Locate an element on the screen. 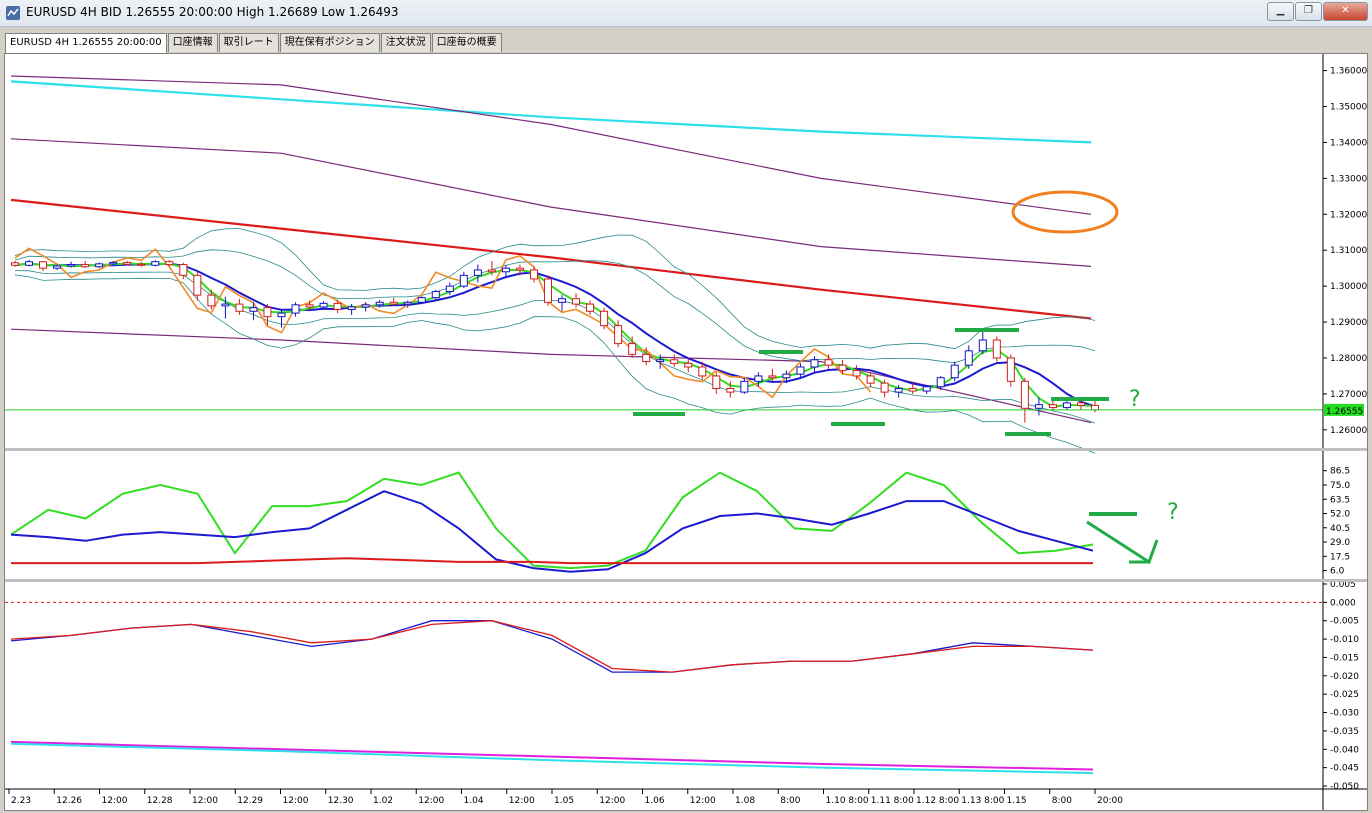 Image resolution: width=1372 pixels, height=813 pixels. minimize-button: ▁ is located at coordinates (1280, 11).